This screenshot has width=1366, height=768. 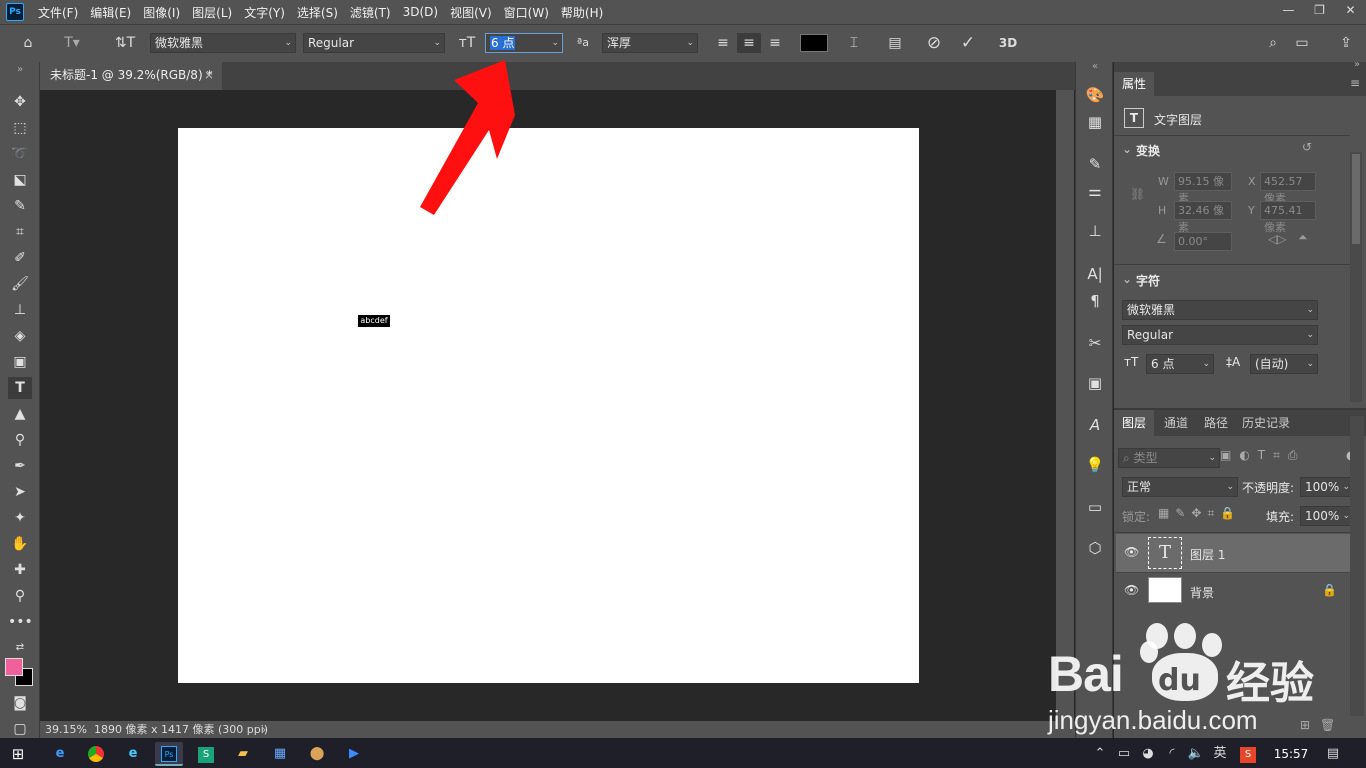 What do you see at coordinates (1095, 191) in the screenshot?
I see `adjustments-panel-icon: ⚌` at bounding box center [1095, 191].